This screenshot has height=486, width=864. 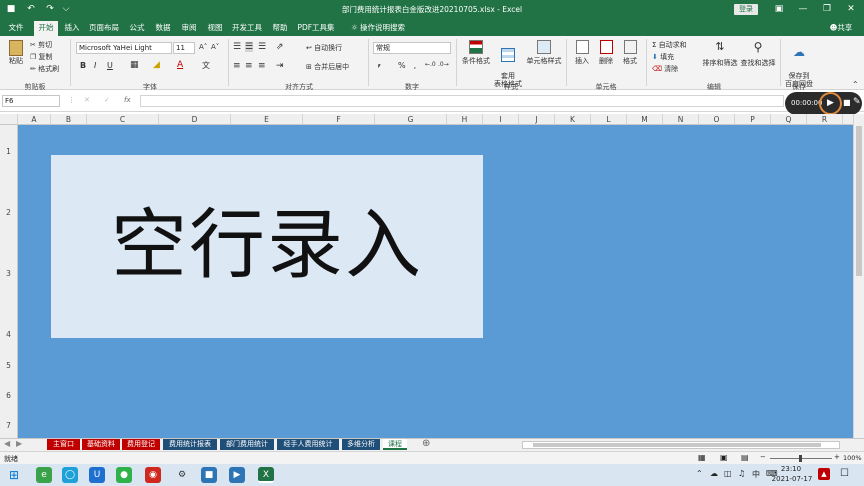 I want to click on normal-view-icon: ▦, so click(x=702, y=457).